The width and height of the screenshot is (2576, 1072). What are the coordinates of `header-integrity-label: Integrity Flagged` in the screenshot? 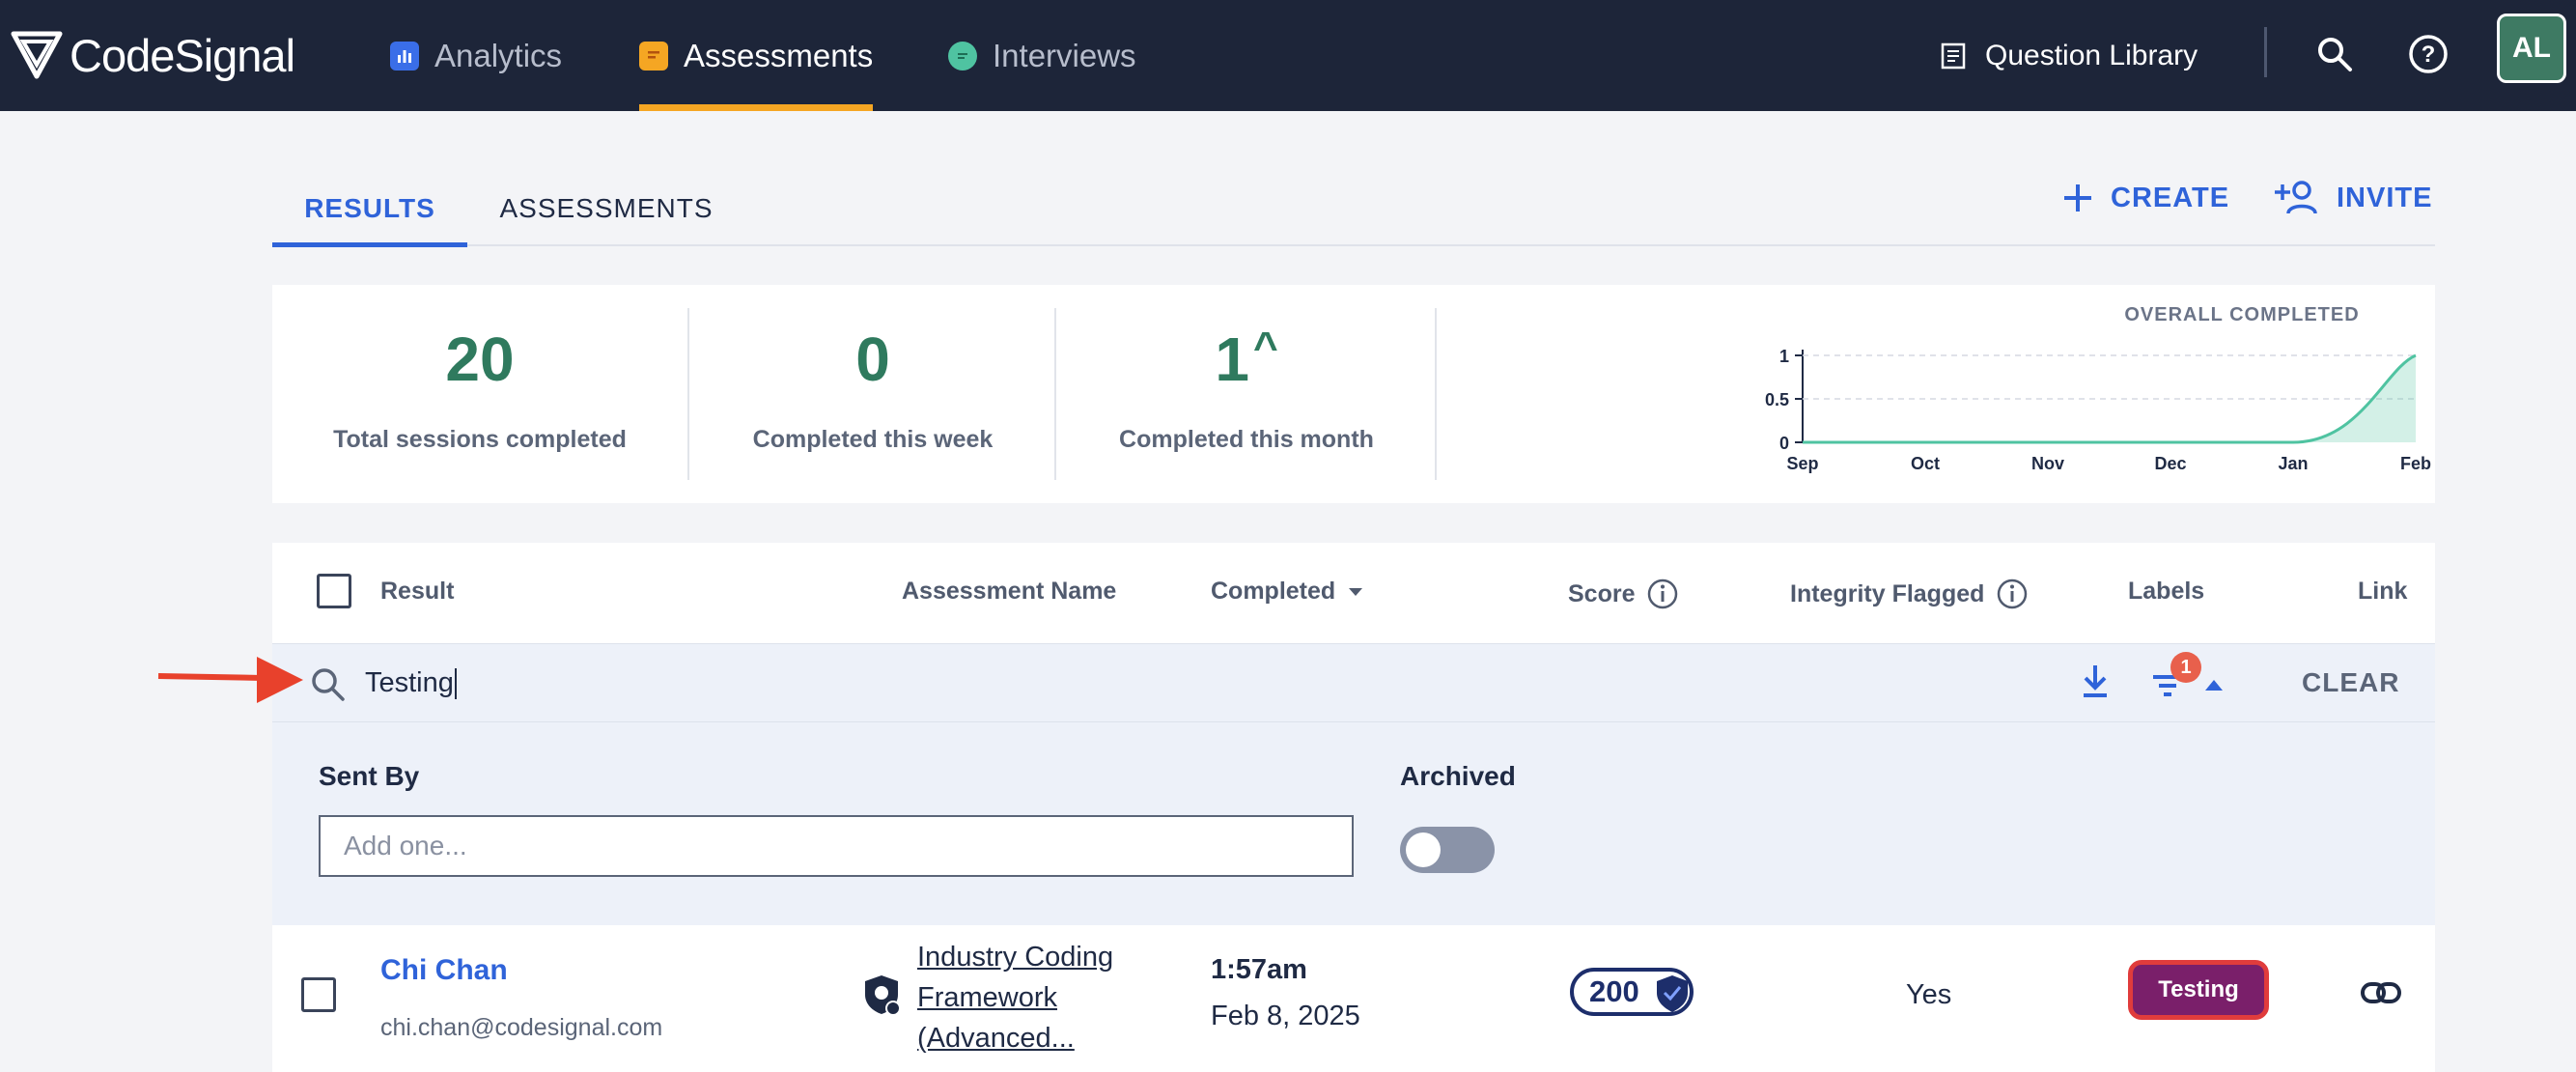 It's located at (1888, 593).